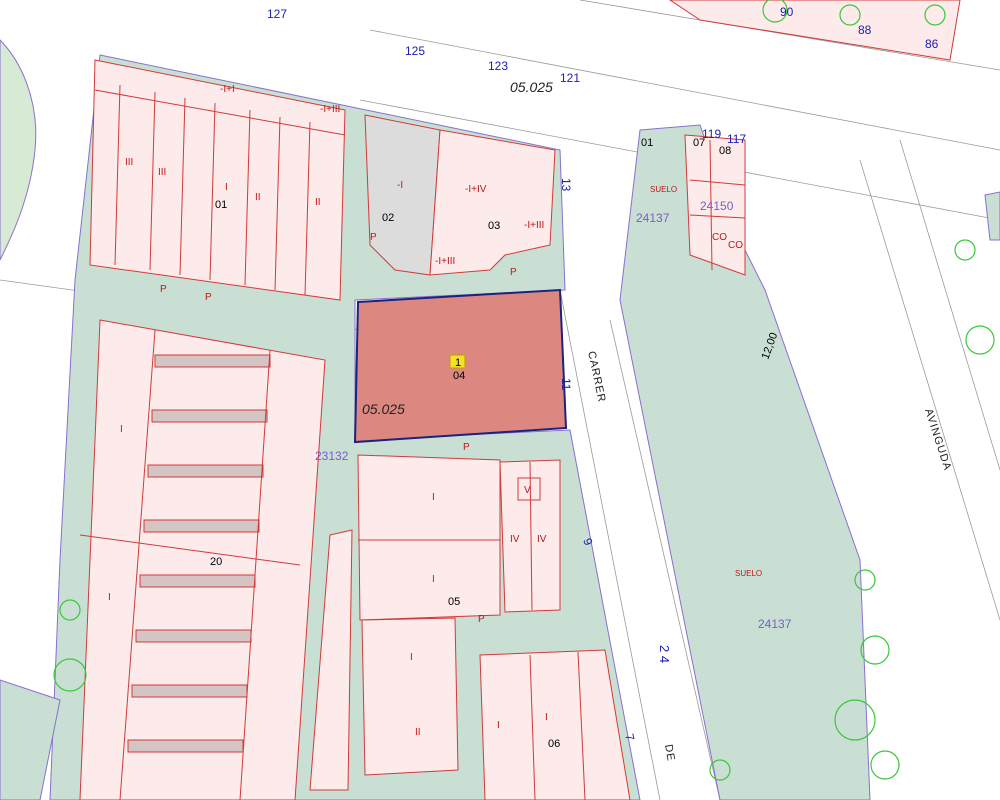 The width and height of the screenshot is (1000, 800). What do you see at coordinates (725, 151) in the screenshot?
I see `parcel-number-08: 08` at bounding box center [725, 151].